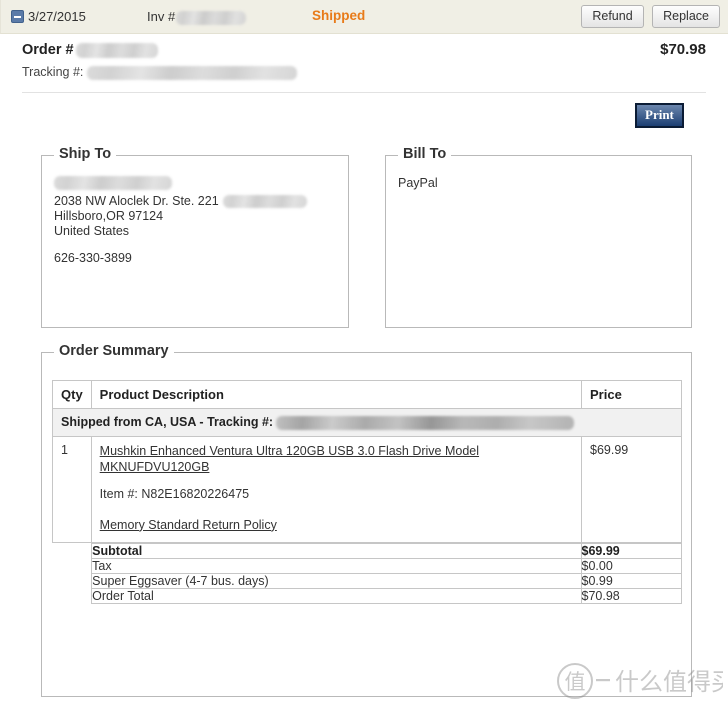 Image resolution: width=728 pixels, height=710 pixels. I want to click on shipment-tracking-redacted, so click(425, 422).